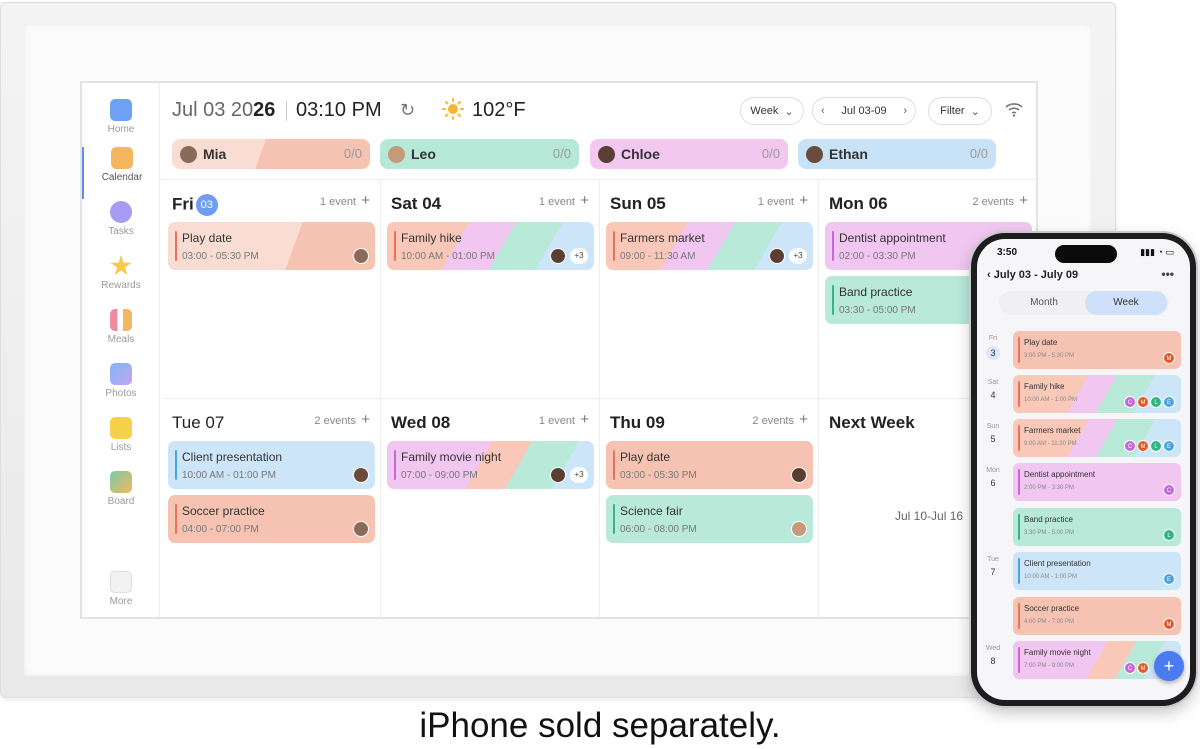 Image resolution: width=1200 pixels, height=749 pixels. Describe the element at coordinates (121, 335) in the screenshot. I see `sidebar-item-meals: Meals` at that location.